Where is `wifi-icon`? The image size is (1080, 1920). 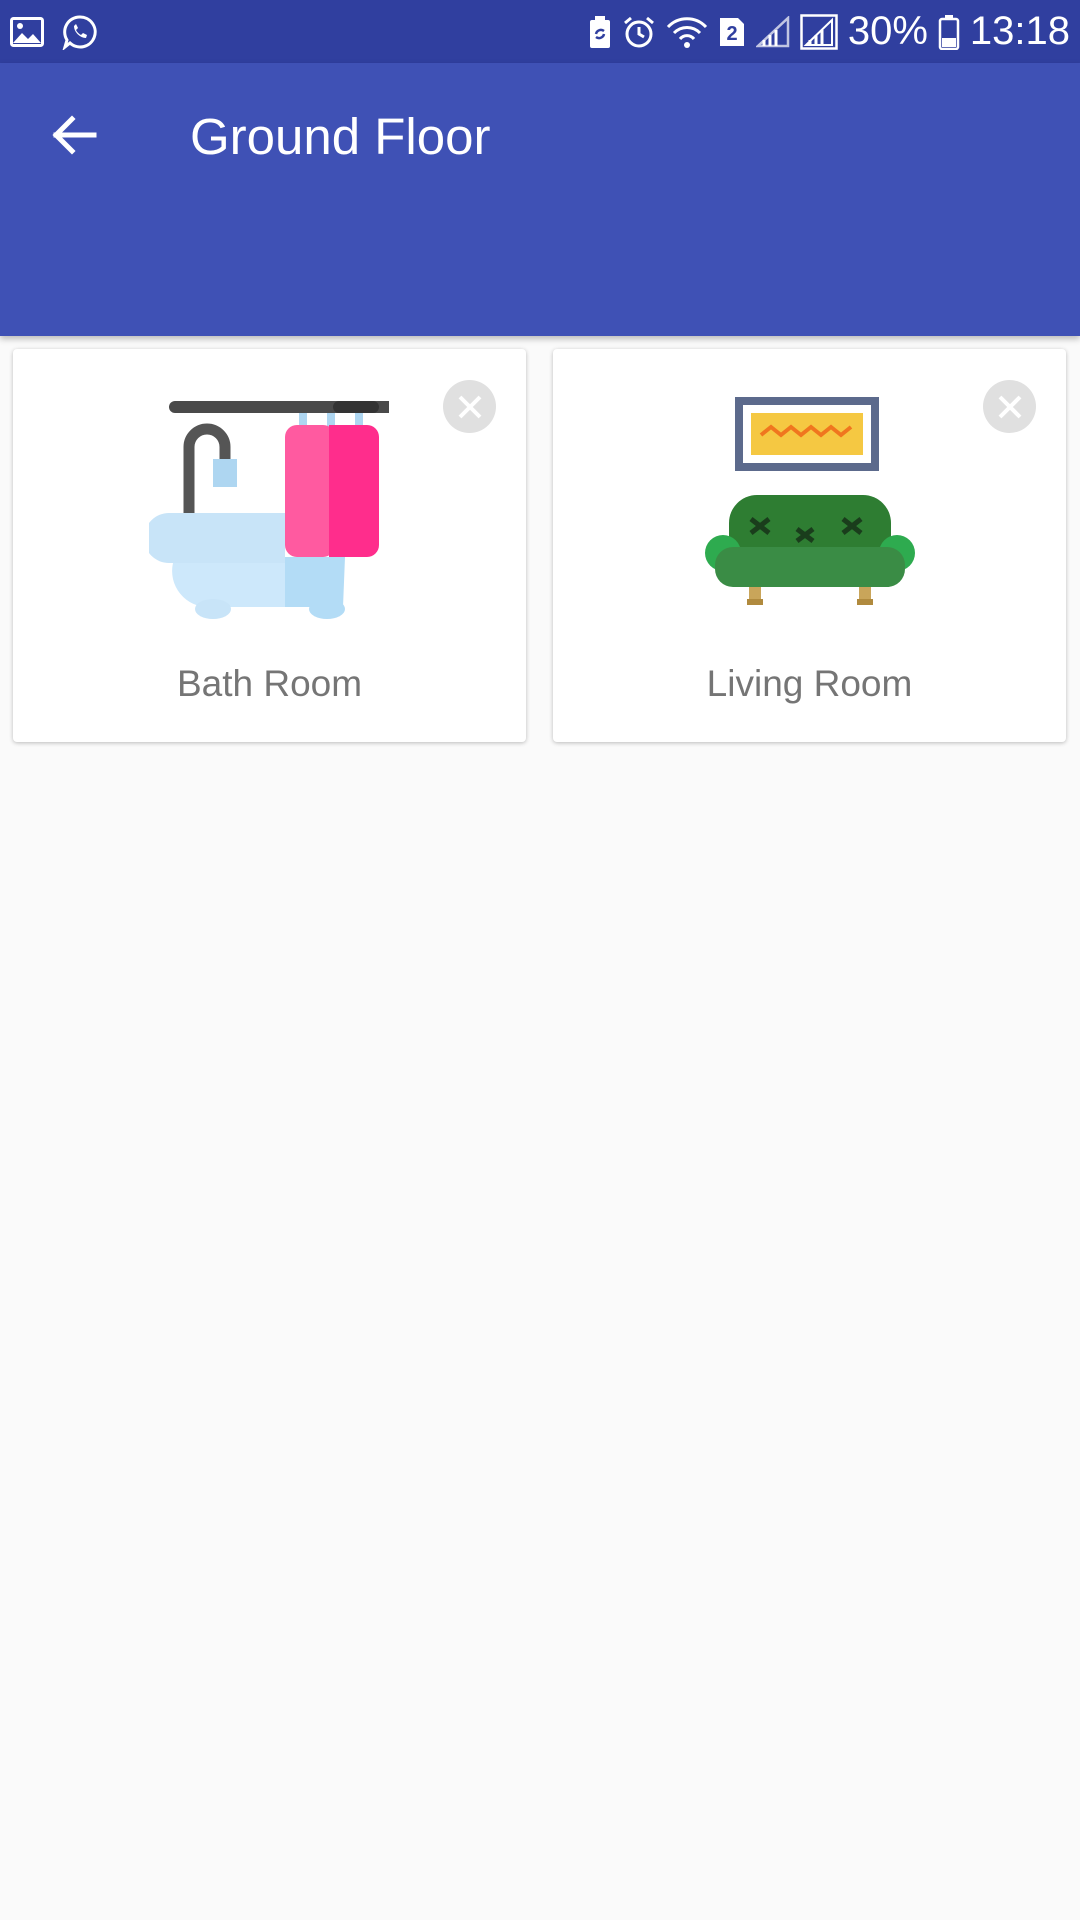 wifi-icon is located at coordinates (687, 32).